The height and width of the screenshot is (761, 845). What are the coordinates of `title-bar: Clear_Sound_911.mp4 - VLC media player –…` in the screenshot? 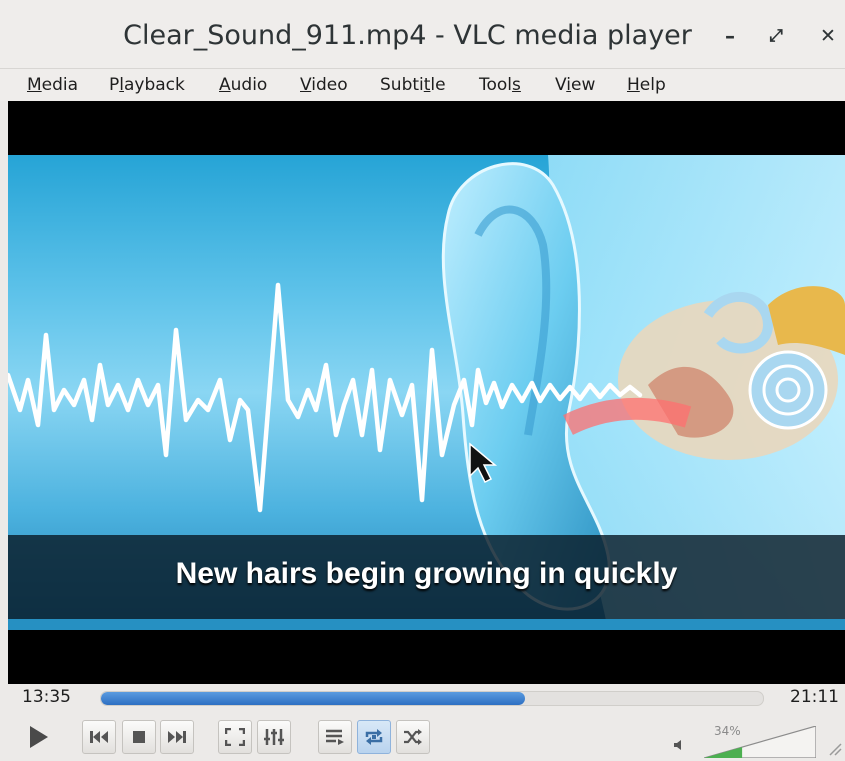 It's located at (422, 34).